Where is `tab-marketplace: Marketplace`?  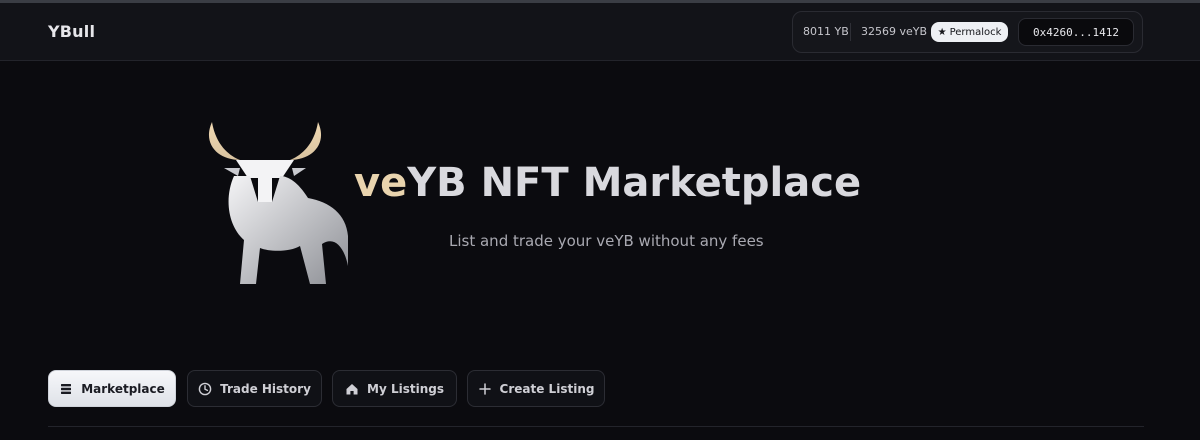
tab-marketplace: Marketplace is located at coordinates (112, 388).